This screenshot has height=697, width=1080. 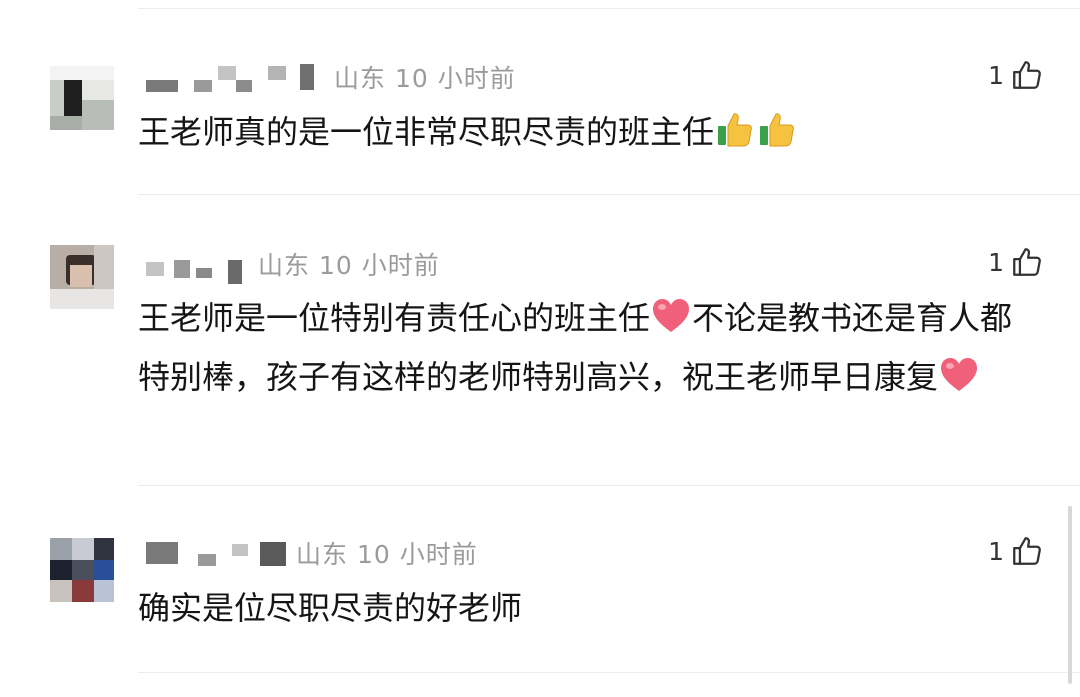 I want to click on comment-body-part1: 王老师是一位特别有责任心的班主任, so click(x=394, y=318).